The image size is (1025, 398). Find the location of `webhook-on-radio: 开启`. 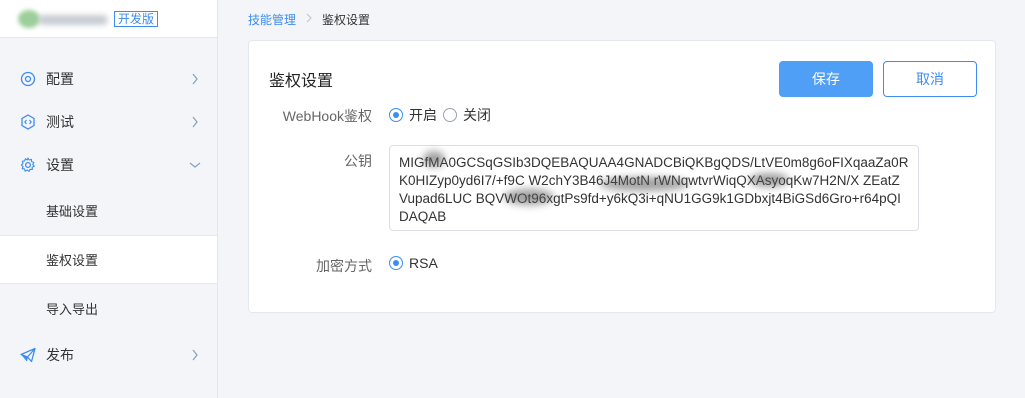

webhook-on-radio: 开启 is located at coordinates (413, 115).